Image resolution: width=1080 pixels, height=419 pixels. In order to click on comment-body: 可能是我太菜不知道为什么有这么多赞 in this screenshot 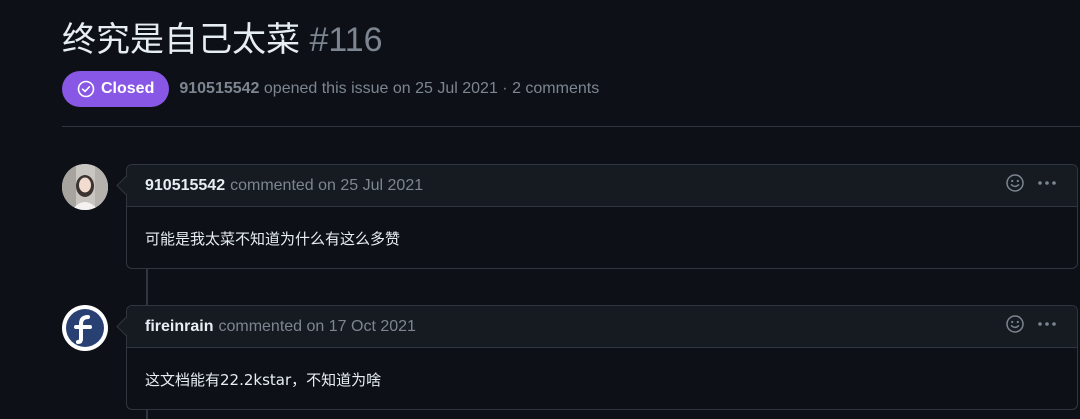, I will do `click(273, 239)`.